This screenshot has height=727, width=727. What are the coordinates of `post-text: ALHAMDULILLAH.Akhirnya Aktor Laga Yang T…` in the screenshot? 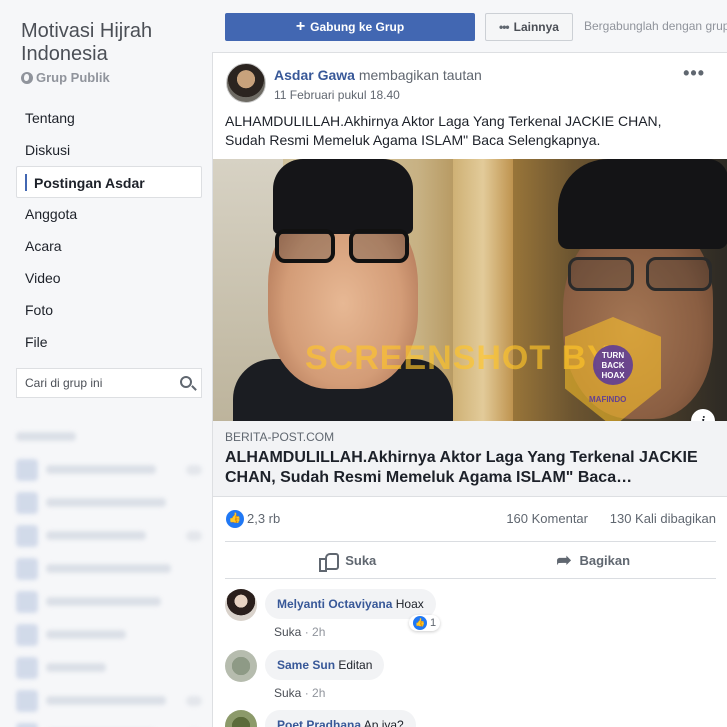 It's located at (443, 130).